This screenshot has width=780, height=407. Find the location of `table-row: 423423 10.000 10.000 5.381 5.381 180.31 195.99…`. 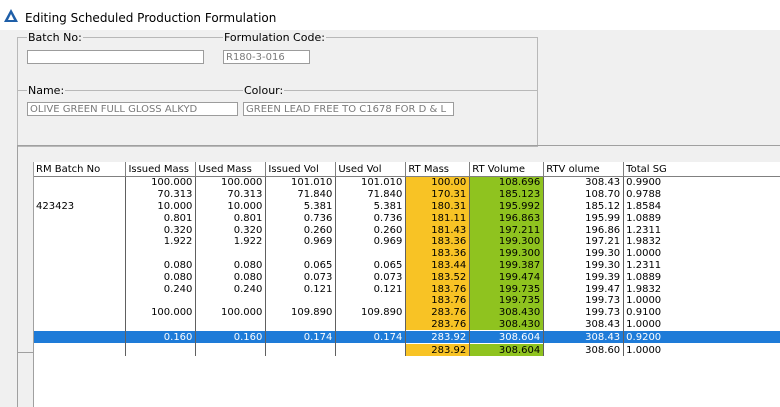

table-row: 423423 10.000 10.000 5.381 5.381 180.31 195.99… is located at coordinates (407, 206).